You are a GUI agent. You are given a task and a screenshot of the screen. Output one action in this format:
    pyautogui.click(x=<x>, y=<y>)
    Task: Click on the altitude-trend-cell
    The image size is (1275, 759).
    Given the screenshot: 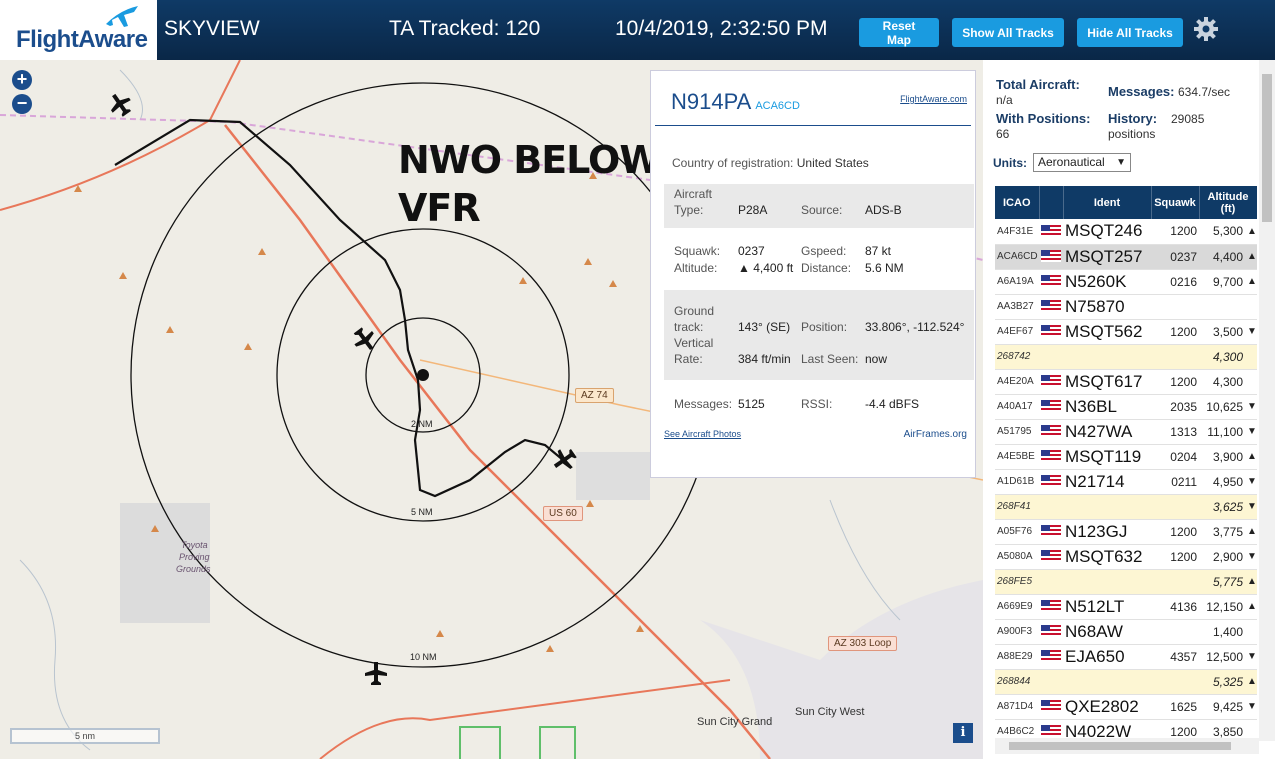 What is the action you would take?
    pyautogui.click(x=1251, y=728)
    